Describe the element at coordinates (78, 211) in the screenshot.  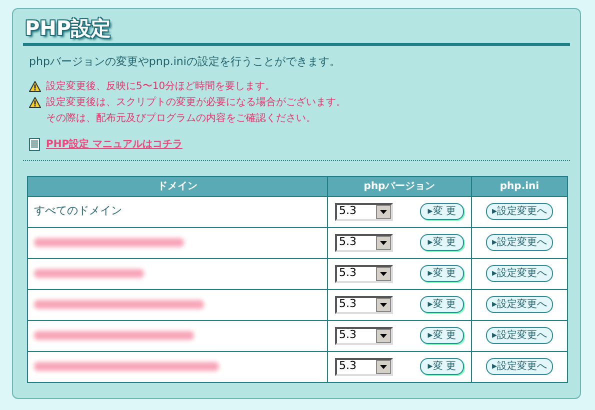
I see `domain-text: すべてのドメイン` at that location.